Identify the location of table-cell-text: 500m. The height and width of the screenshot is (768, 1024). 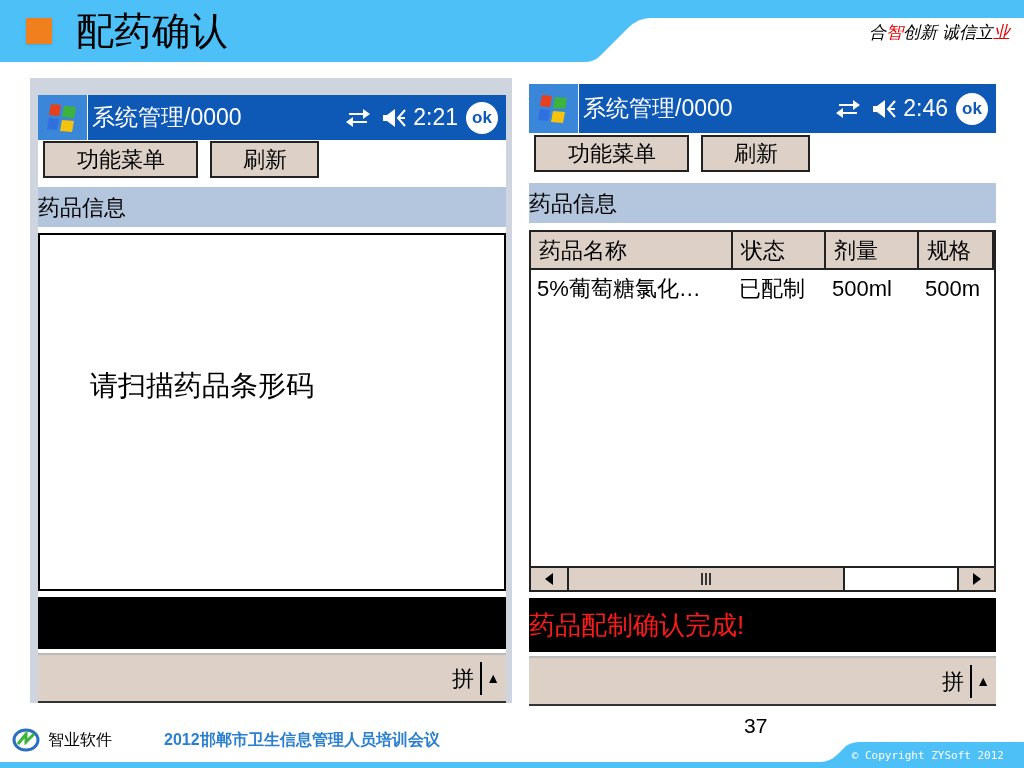
(953, 288).